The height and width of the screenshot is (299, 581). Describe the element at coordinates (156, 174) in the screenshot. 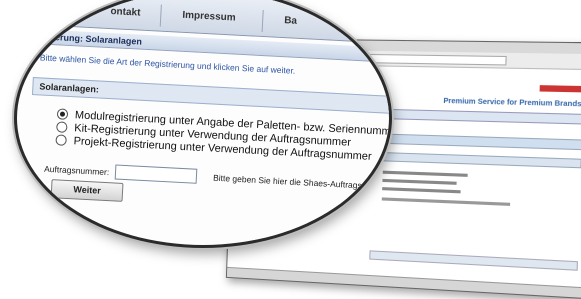

I see `order-number-input` at that location.